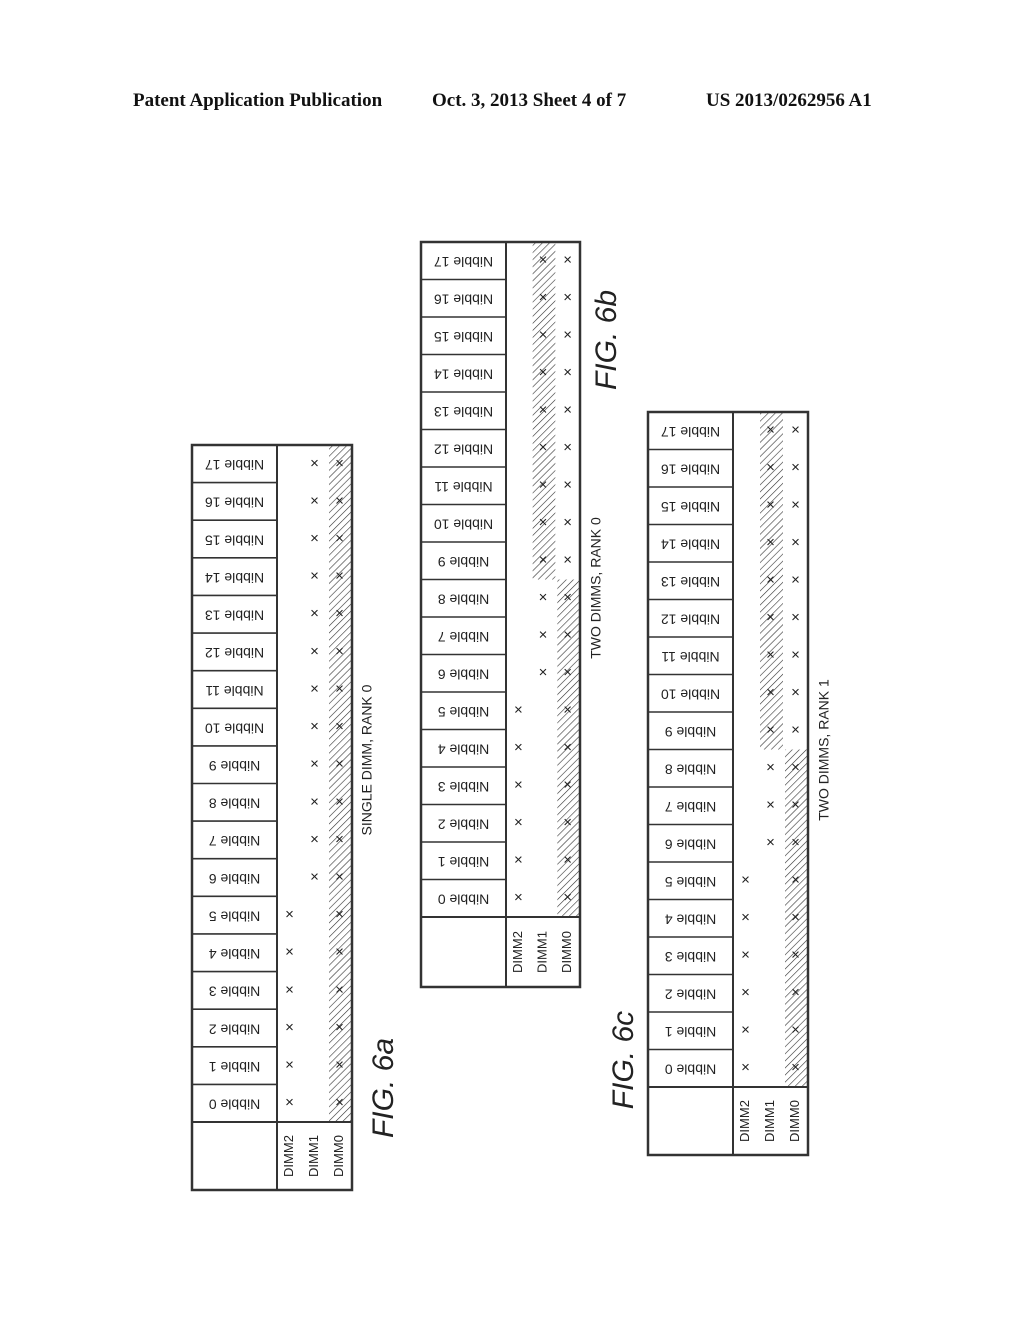 Image resolution: width=1024 pixels, height=1320 pixels. I want to click on nibble-label: Nibble 3, so click(691, 957).